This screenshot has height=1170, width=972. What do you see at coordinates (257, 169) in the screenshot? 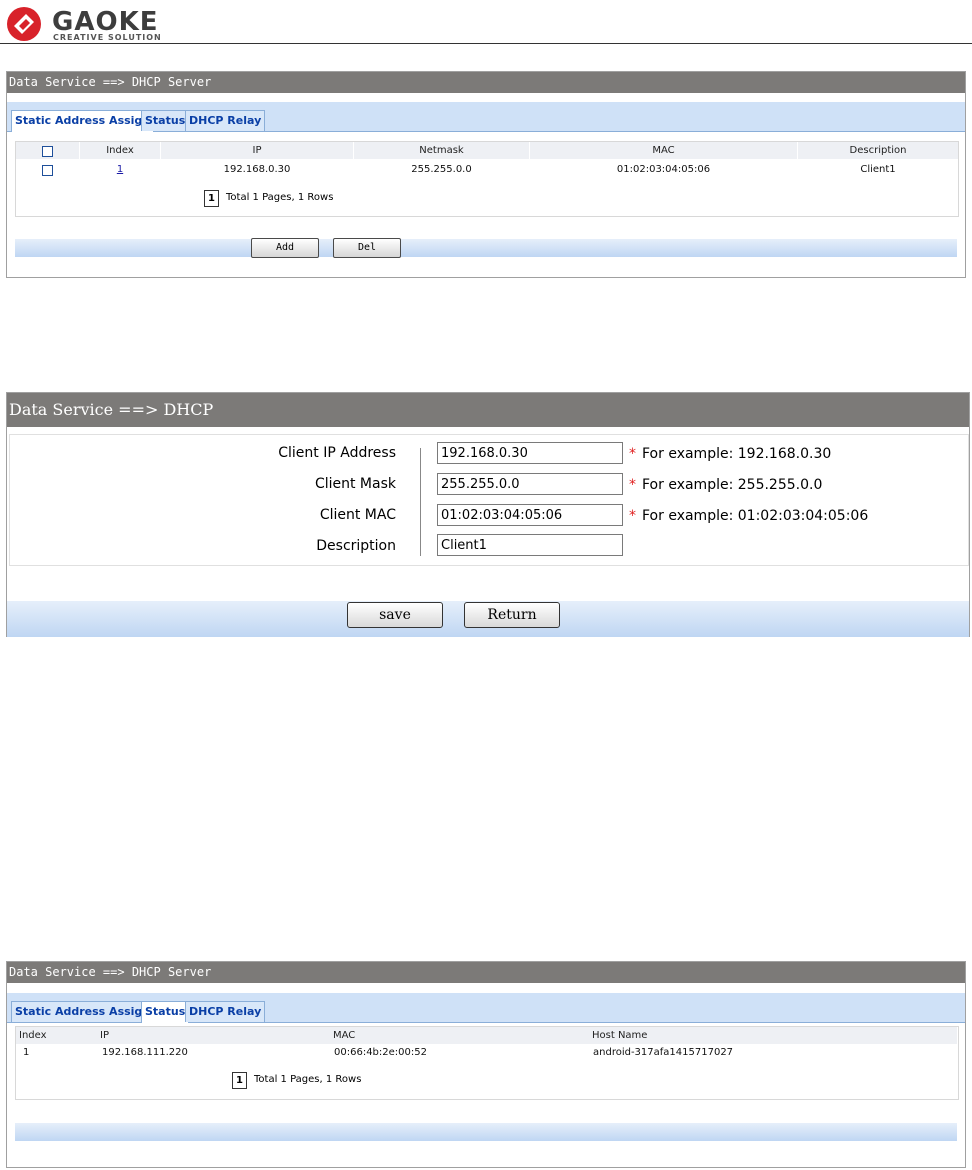
I see `row-ip: 192.168.0.30` at bounding box center [257, 169].